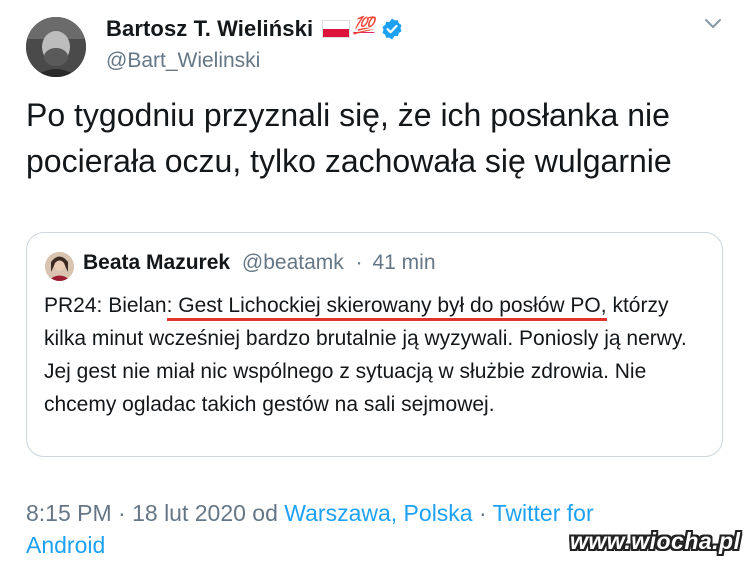  I want to click on verified-badge-icon, so click(392, 29).